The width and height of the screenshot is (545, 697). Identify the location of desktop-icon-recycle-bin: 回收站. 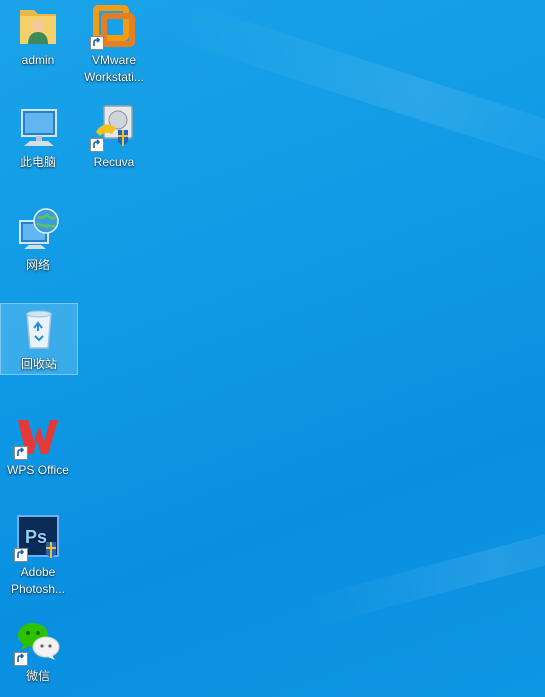
(39, 339).